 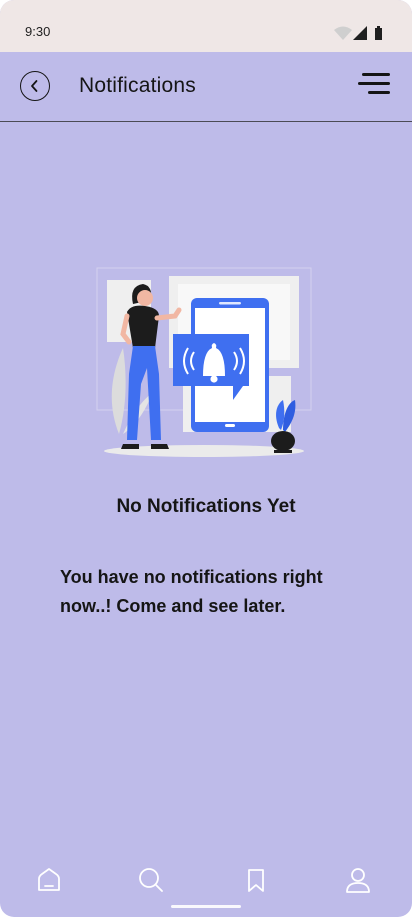 I want to click on empty-notifications-illustration, so click(x=204, y=362).